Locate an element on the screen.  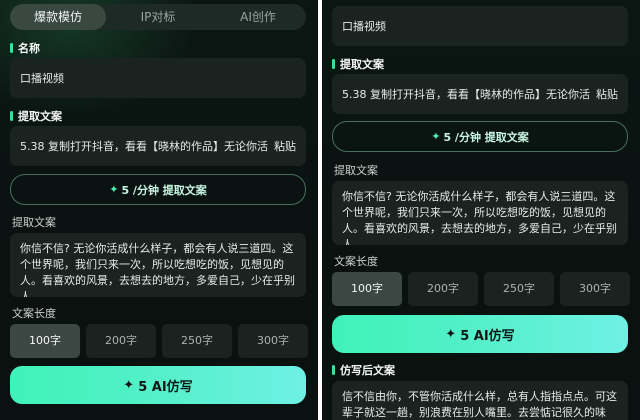
result-title-text: 仿写后文案 is located at coordinates (367, 370).